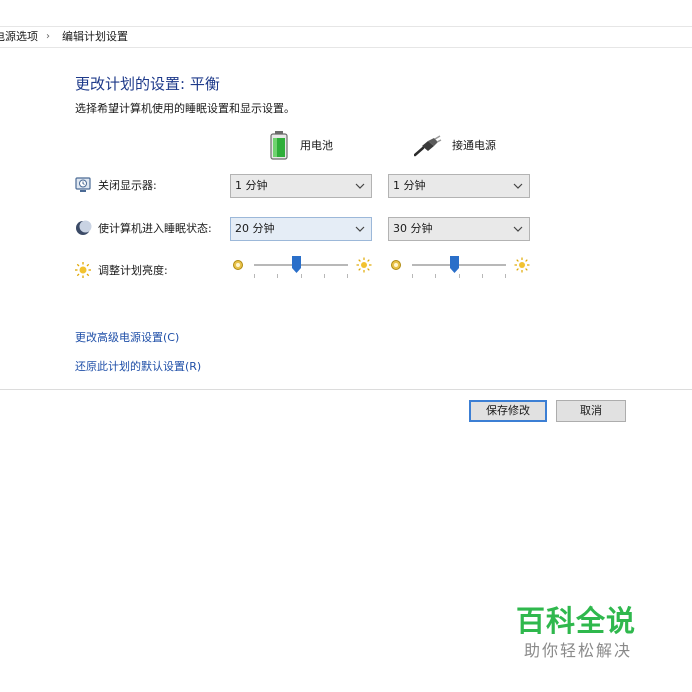 The width and height of the screenshot is (692, 692). I want to click on advanced-power-settings-link: 更改高级电源设置(C), so click(127, 337).